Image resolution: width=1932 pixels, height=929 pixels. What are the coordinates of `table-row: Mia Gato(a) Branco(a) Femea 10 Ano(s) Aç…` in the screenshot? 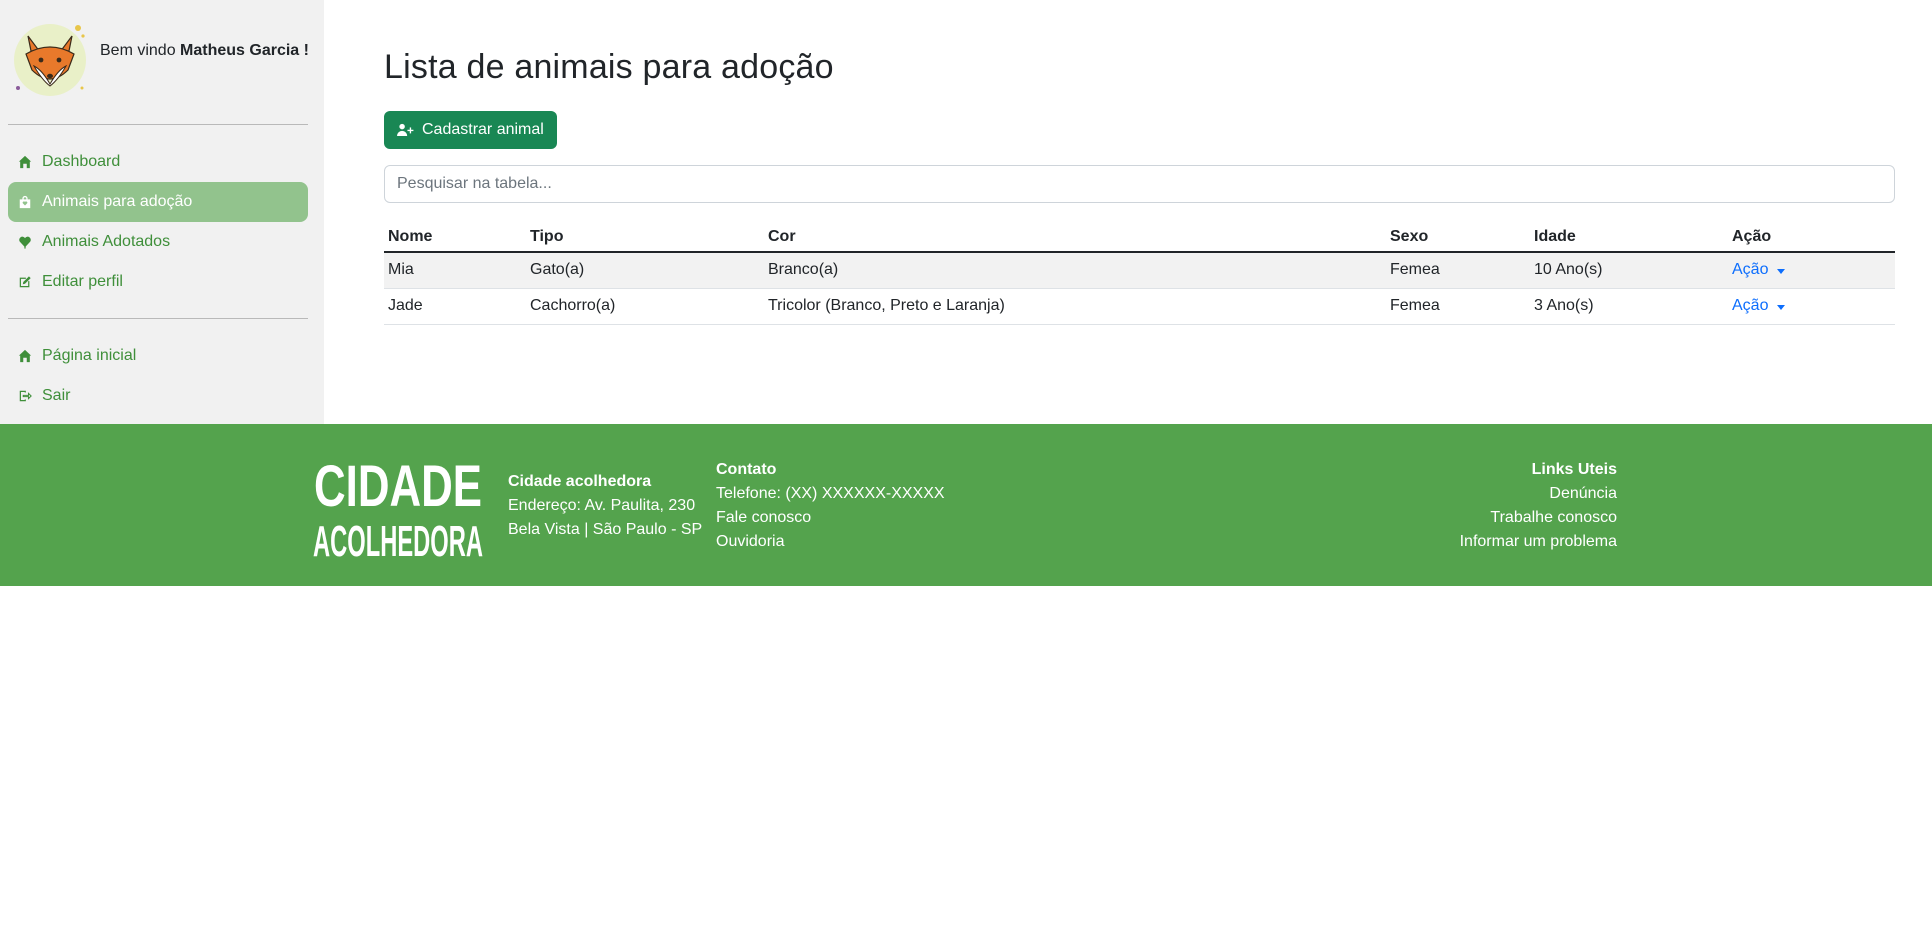 It's located at (1139, 270).